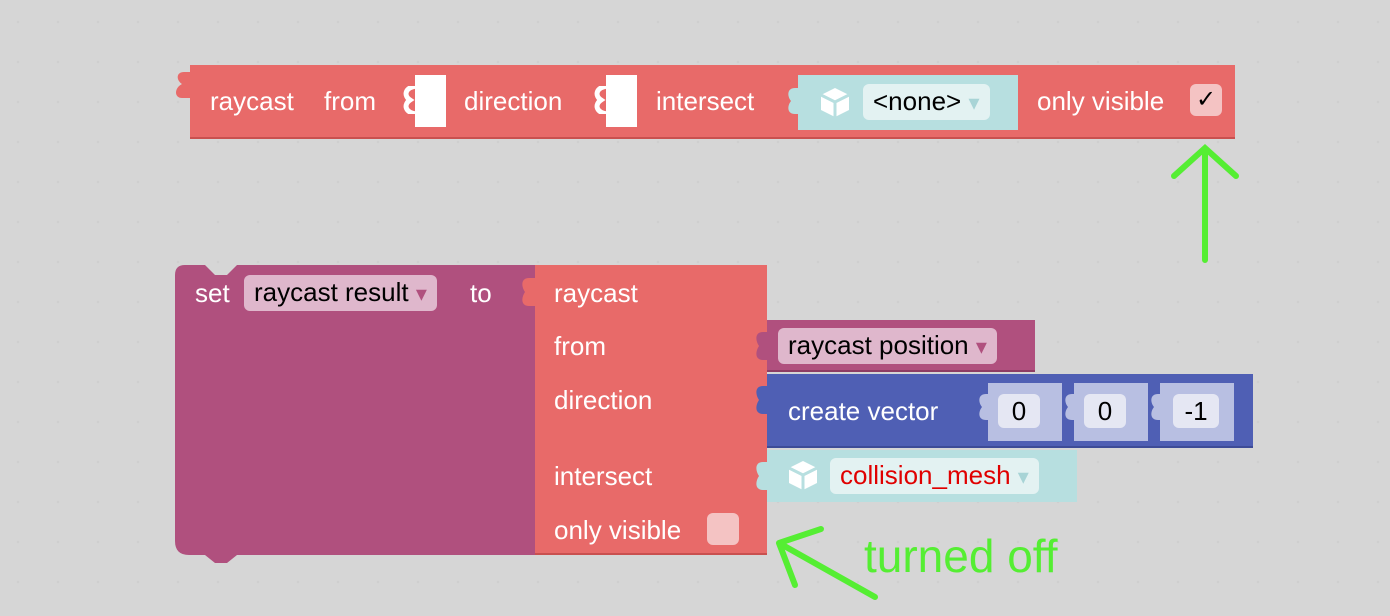 The width and height of the screenshot is (1390, 616). What do you see at coordinates (1205, 203) in the screenshot?
I see `annotation-arrow-up` at bounding box center [1205, 203].